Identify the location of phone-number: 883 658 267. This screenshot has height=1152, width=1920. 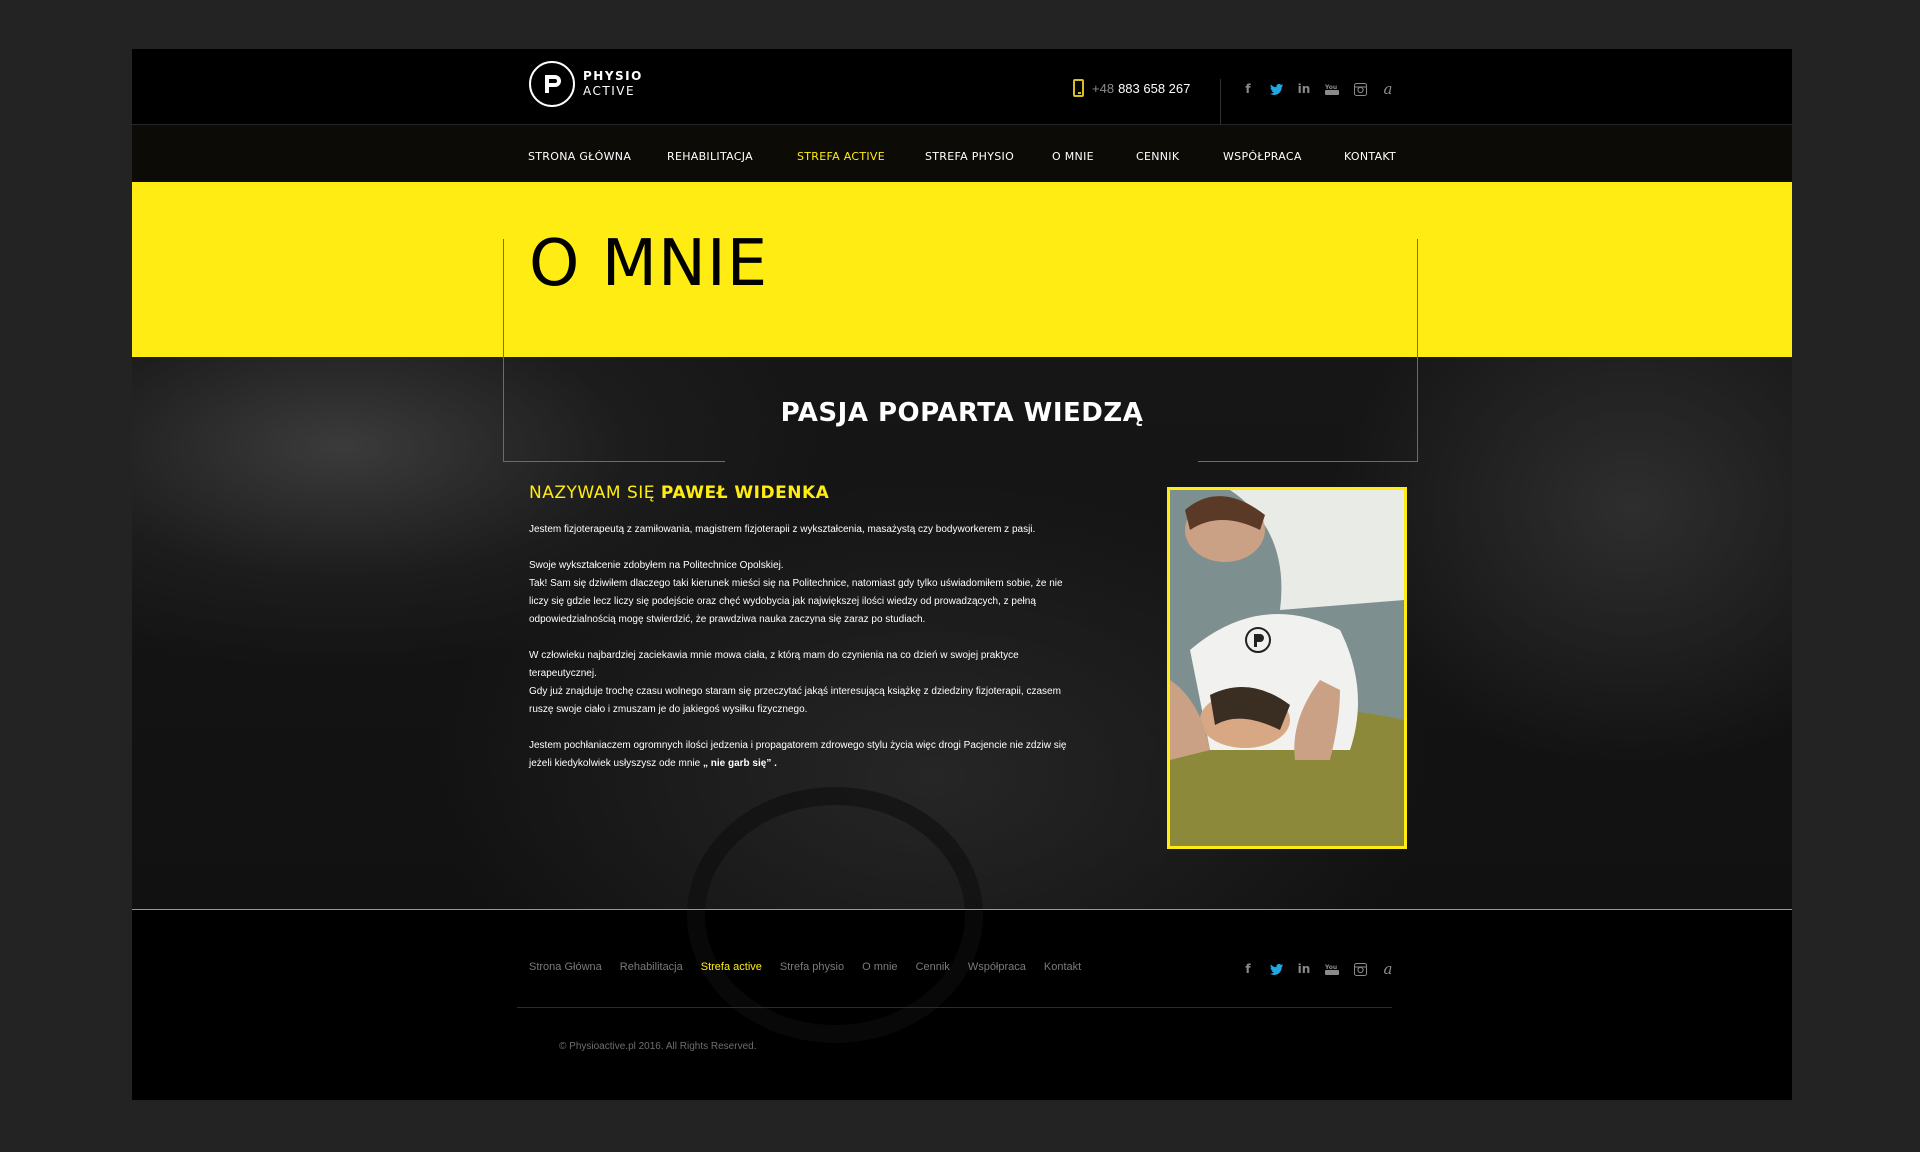
(1154, 88).